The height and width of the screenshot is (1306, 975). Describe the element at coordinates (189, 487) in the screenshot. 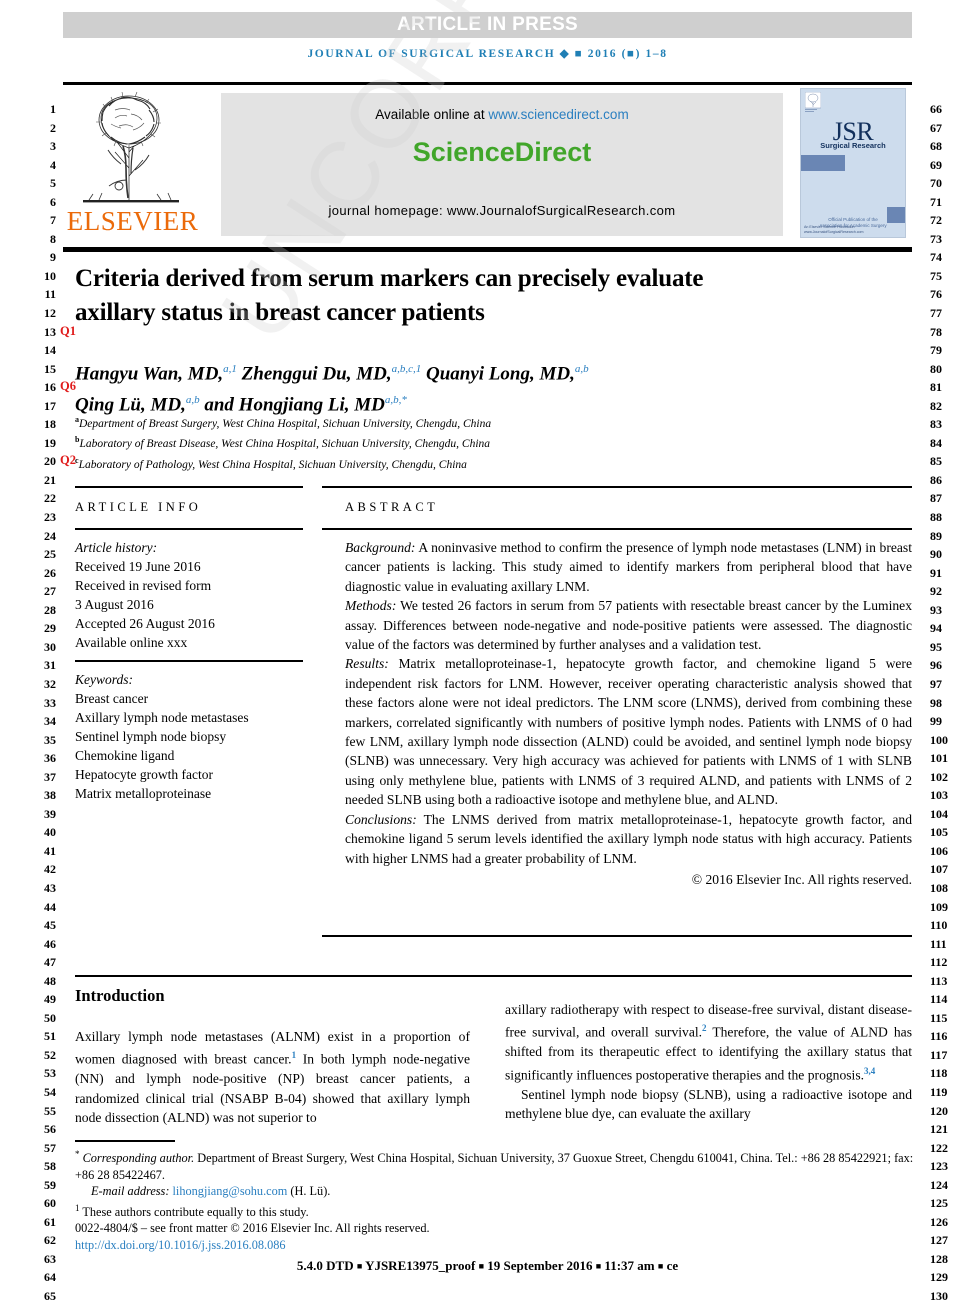

I see `article-info-rule-top` at that location.